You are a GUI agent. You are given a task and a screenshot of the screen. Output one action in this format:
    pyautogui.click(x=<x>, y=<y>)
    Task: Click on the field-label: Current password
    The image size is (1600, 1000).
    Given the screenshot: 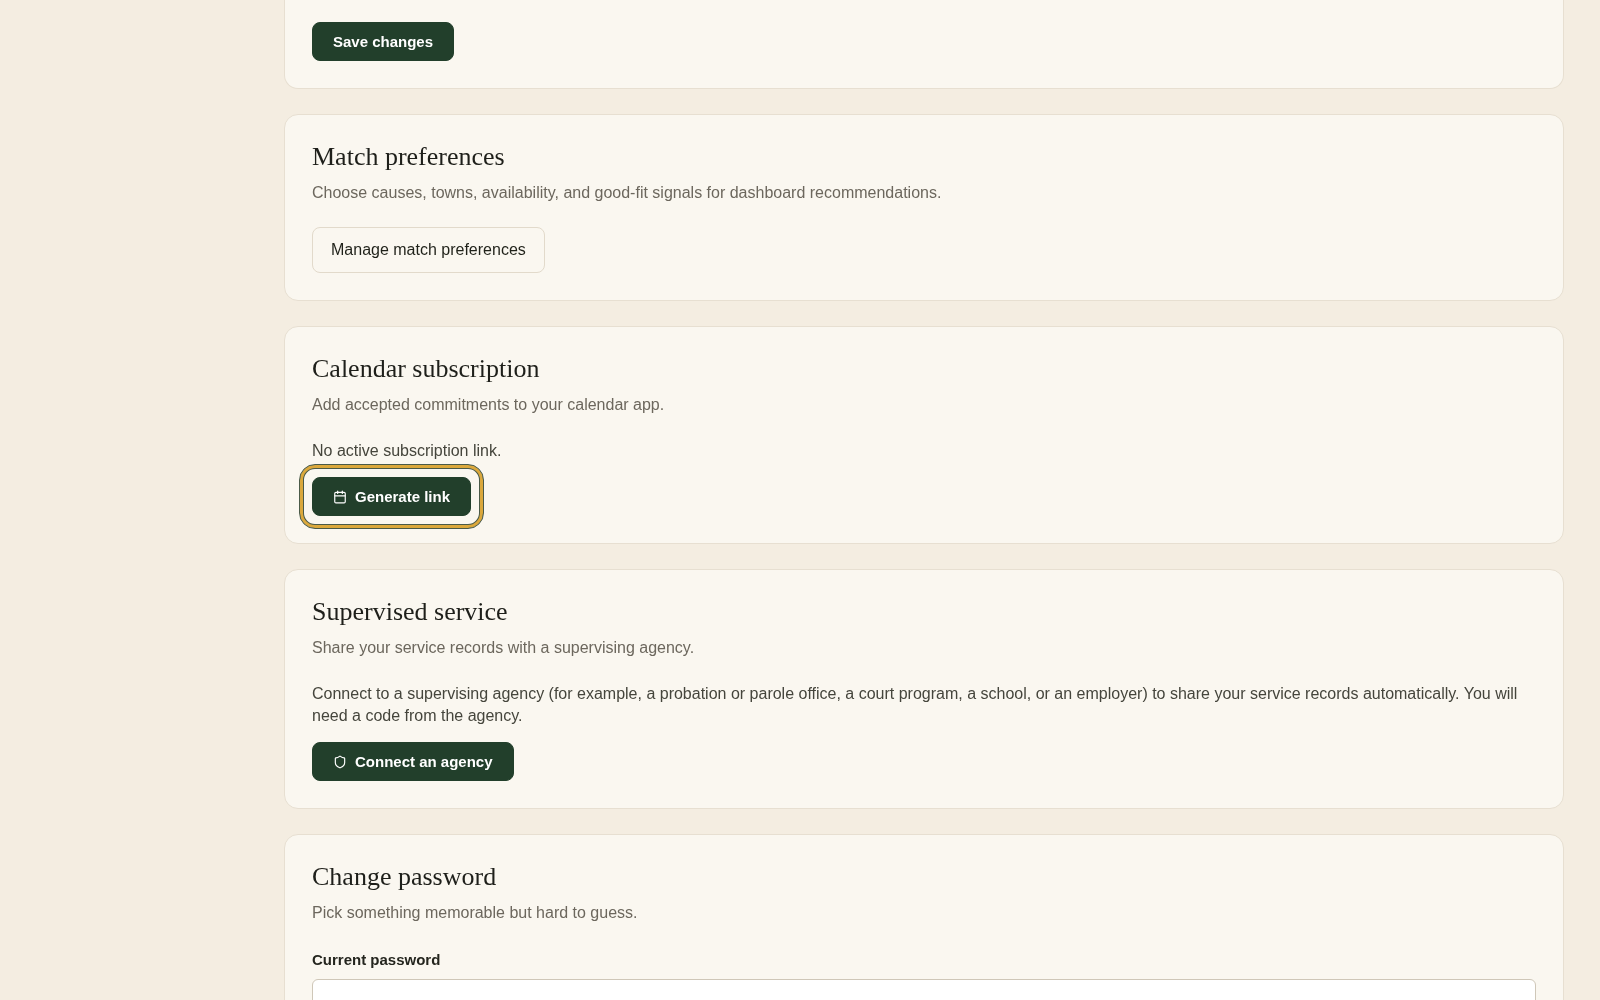 What is the action you would take?
    pyautogui.click(x=377, y=960)
    